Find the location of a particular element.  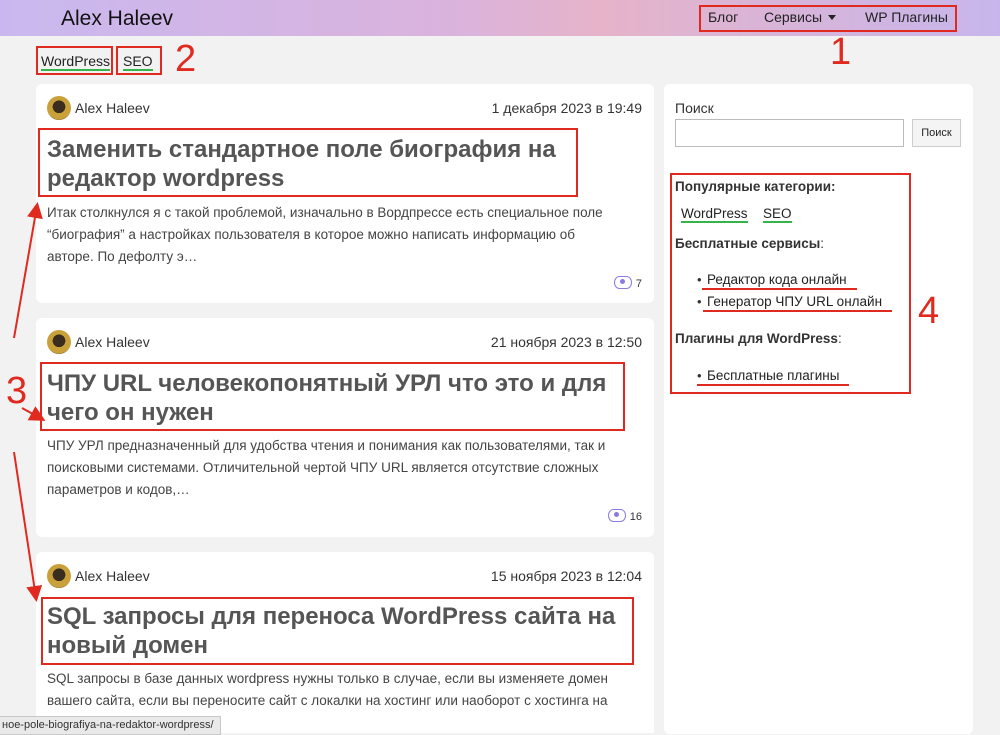

search-label: Поиск is located at coordinates (694, 108).